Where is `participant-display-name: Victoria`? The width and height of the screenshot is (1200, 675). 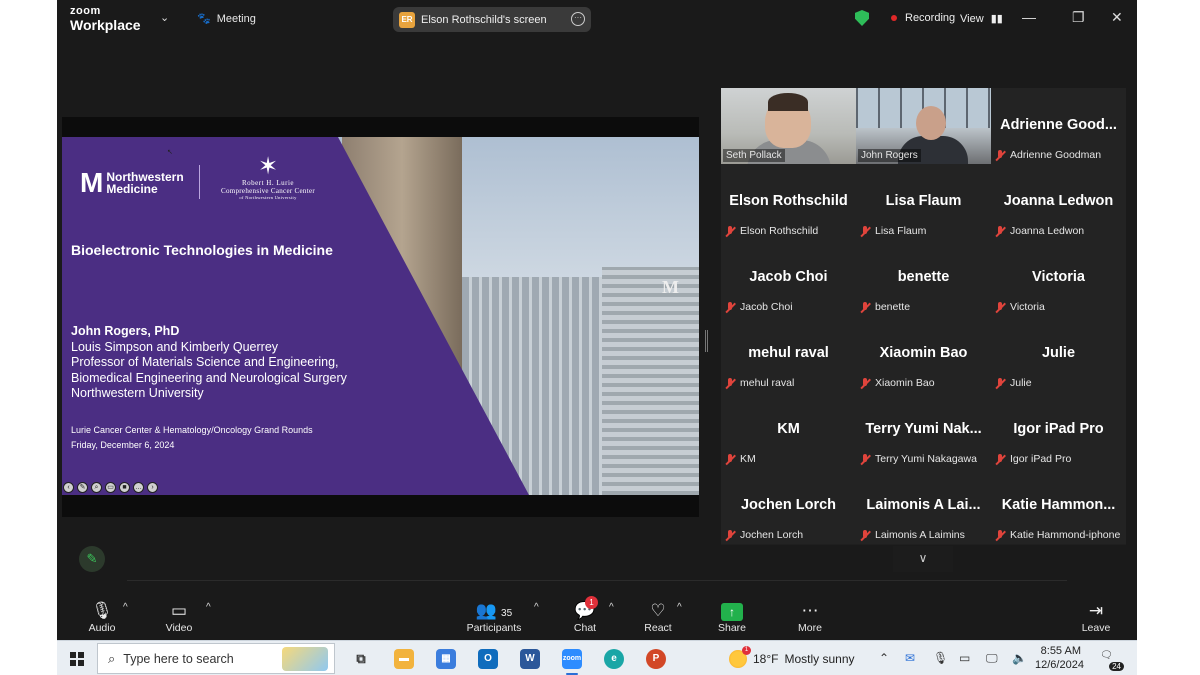
participant-display-name: Victoria is located at coordinates (1058, 277).